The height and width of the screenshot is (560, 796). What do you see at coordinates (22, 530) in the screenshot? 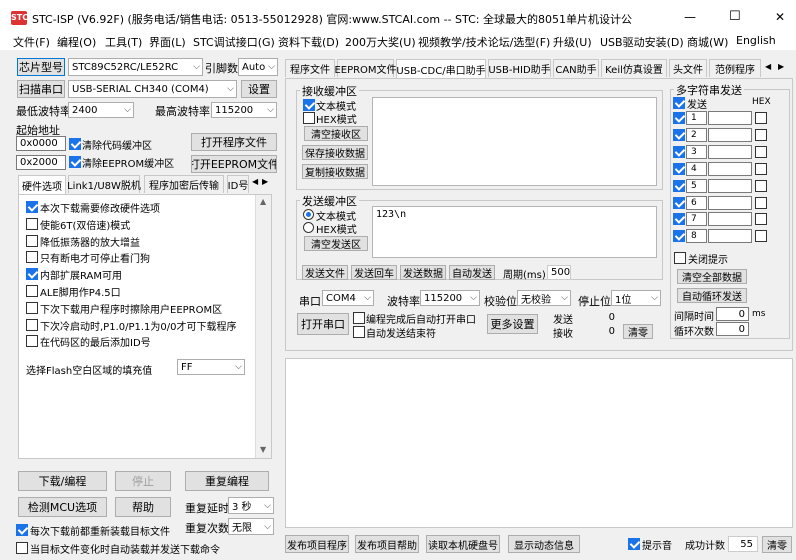
I see `reload-checkbox` at bounding box center [22, 530].